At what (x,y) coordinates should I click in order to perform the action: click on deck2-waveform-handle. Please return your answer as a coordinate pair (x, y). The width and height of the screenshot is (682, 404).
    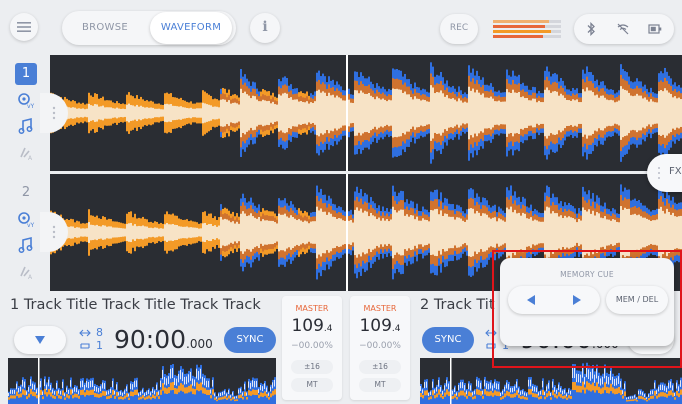
    Looking at the image, I should click on (54, 232).